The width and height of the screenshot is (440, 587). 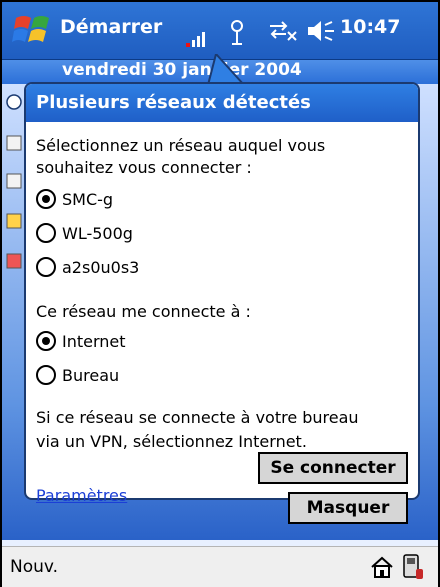 I want to click on radio-destination-internet: Internet, so click(x=81, y=341).